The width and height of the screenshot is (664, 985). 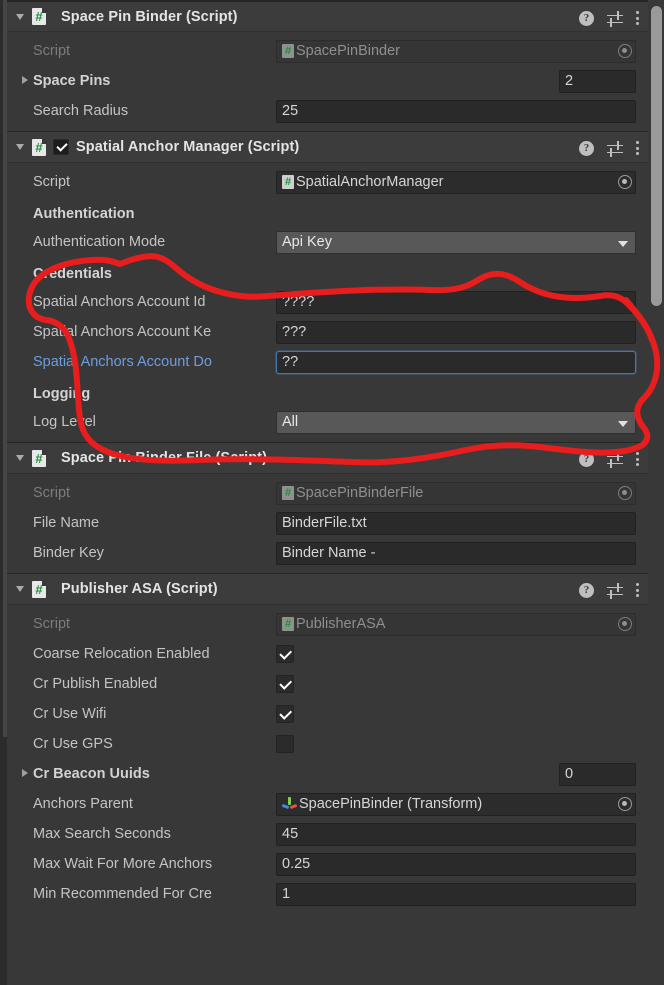 I want to click on field-label: Cr Use GPS, so click(x=73, y=744).